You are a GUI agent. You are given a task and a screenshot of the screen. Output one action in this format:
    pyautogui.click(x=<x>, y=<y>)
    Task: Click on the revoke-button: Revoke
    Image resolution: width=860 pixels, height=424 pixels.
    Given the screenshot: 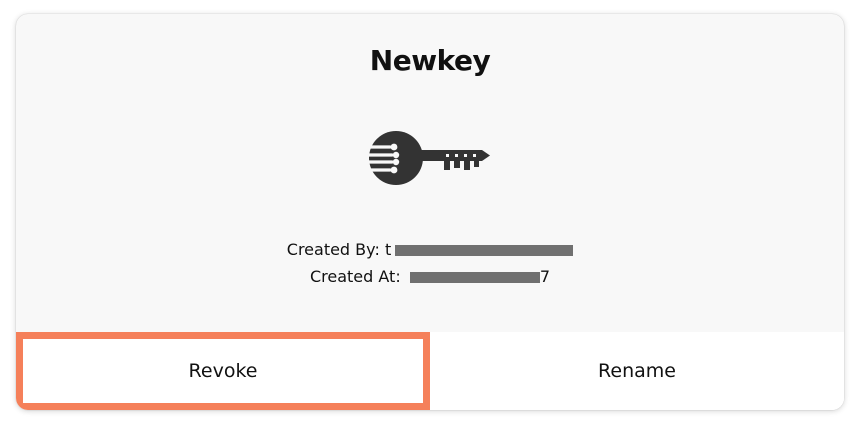 What is the action you would take?
    pyautogui.click(x=223, y=371)
    